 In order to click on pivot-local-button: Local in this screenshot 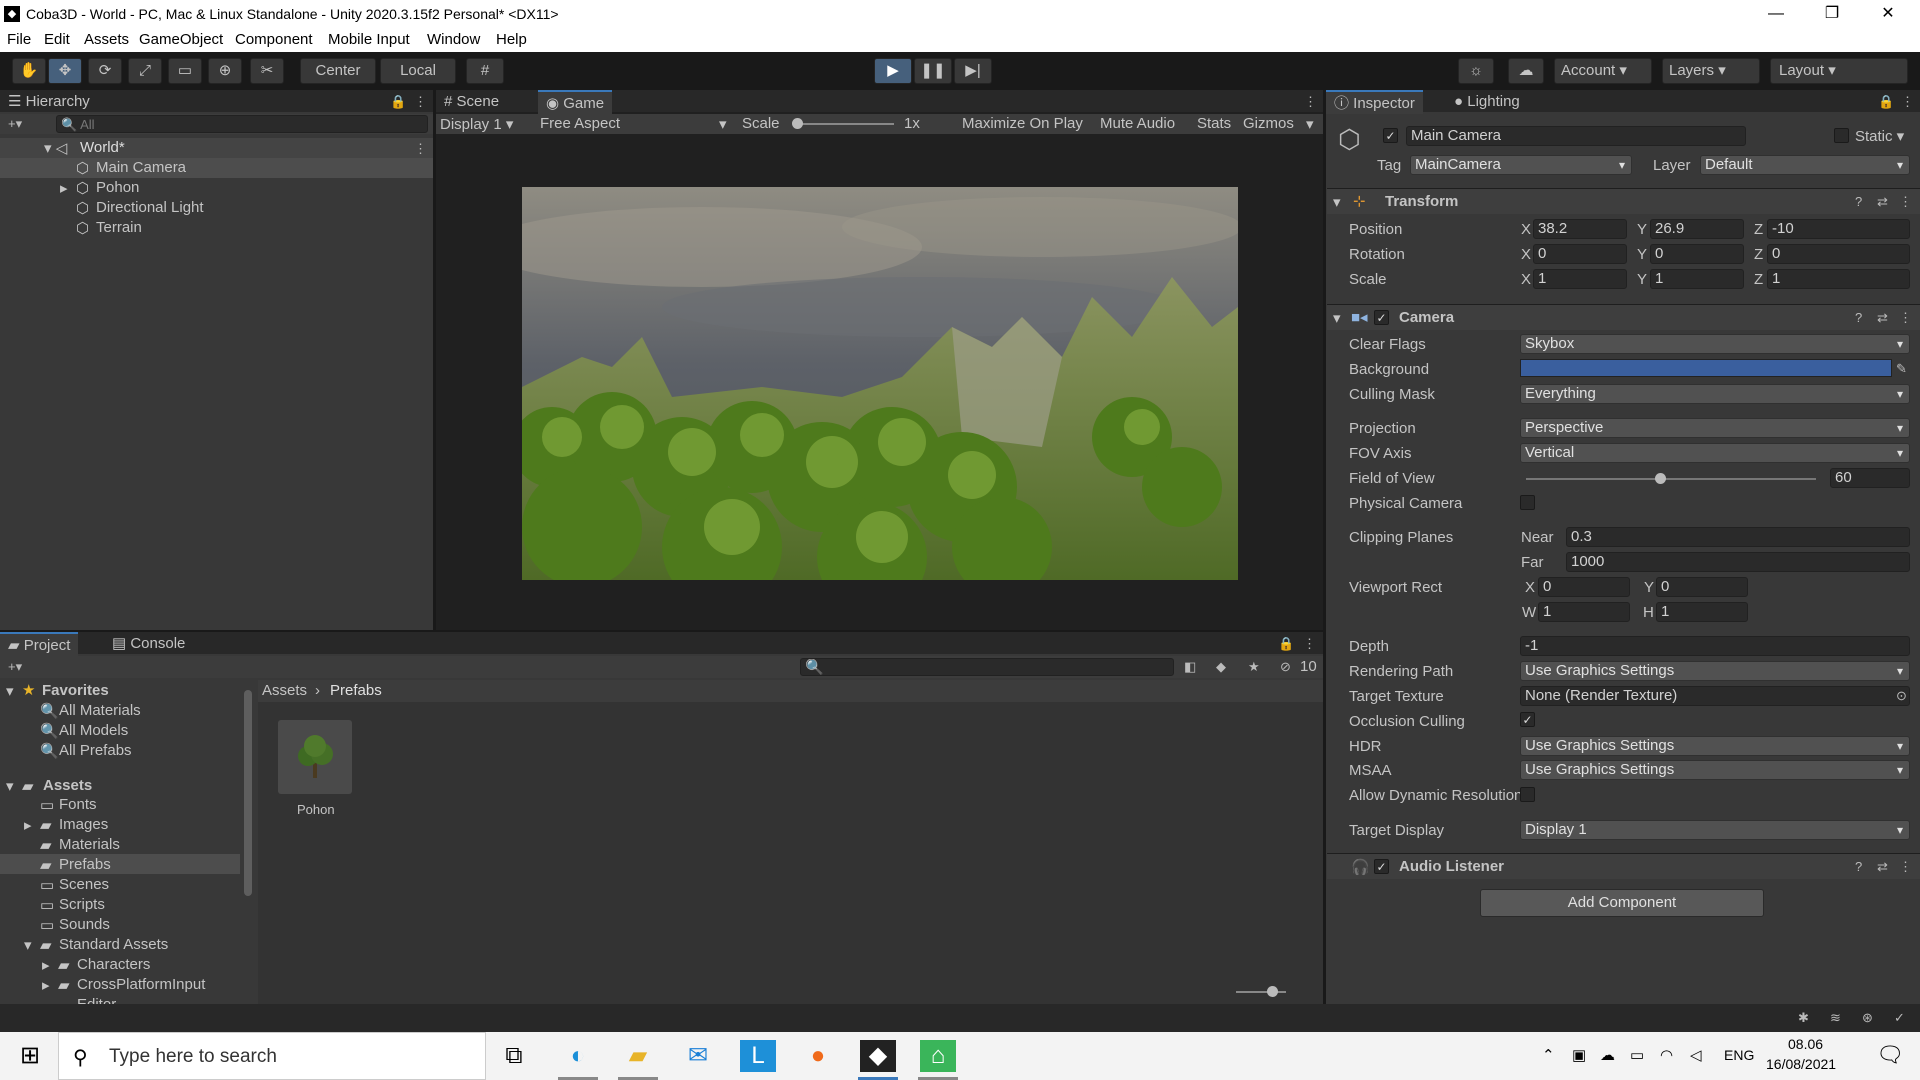, I will do `click(418, 71)`.